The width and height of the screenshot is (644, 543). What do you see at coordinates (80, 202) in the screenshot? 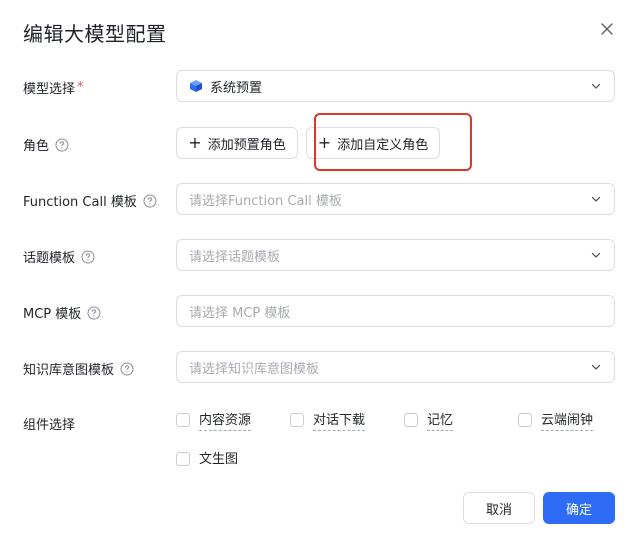
I see `function-call-label: Function Call 模板` at bounding box center [80, 202].